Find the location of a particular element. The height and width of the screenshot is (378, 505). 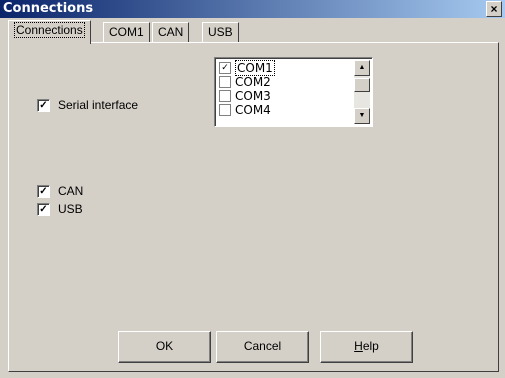

port-listbox: ✓ COM1 COM2 COM3 COM4 ▲ ▼ is located at coordinates (293, 92).